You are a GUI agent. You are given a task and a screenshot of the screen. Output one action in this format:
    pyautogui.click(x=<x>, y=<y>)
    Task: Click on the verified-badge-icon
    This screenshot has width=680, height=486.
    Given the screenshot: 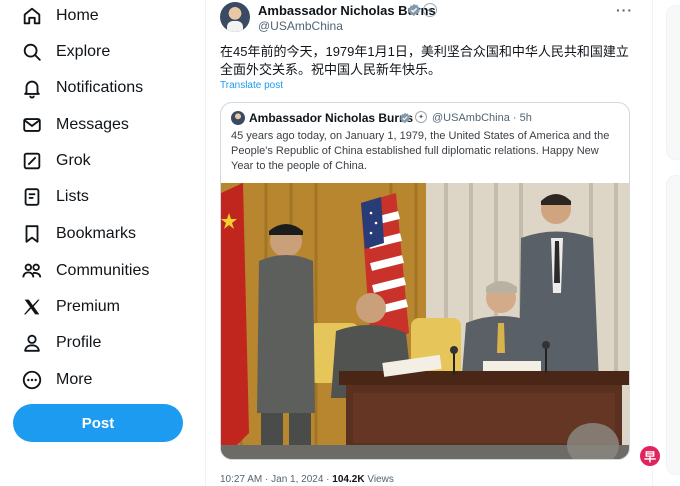 What is the action you would take?
    pyautogui.click(x=414, y=10)
    